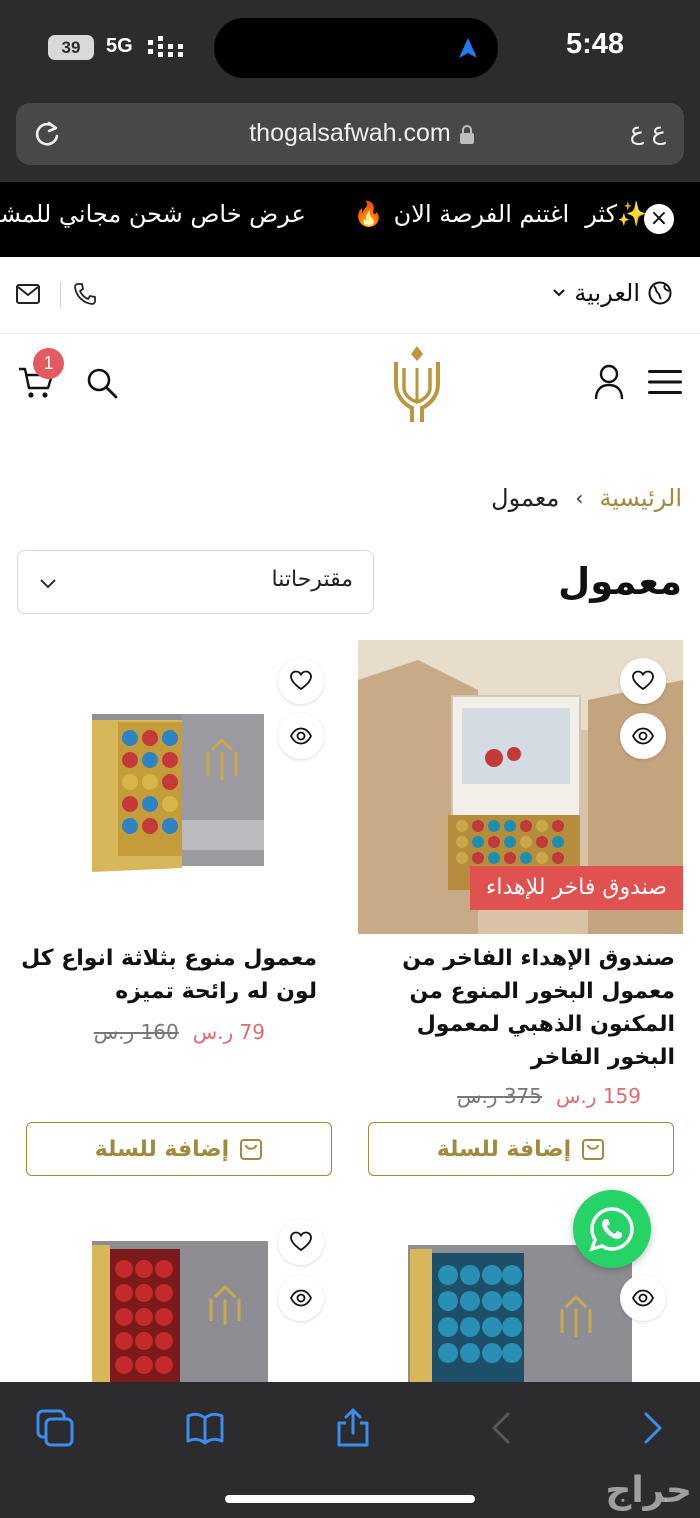  I want to click on network-label: 5G, so click(119, 46).